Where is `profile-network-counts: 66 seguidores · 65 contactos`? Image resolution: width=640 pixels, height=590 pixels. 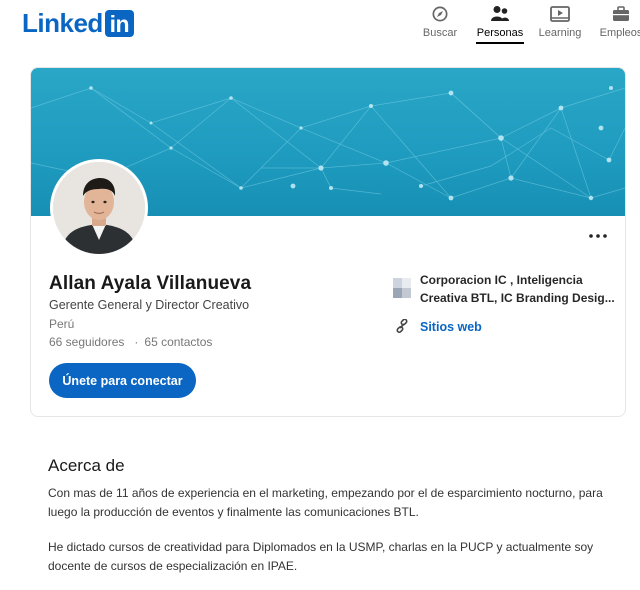 profile-network-counts: 66 seguidores · 65 contactos is located at coordinates (130, 342).